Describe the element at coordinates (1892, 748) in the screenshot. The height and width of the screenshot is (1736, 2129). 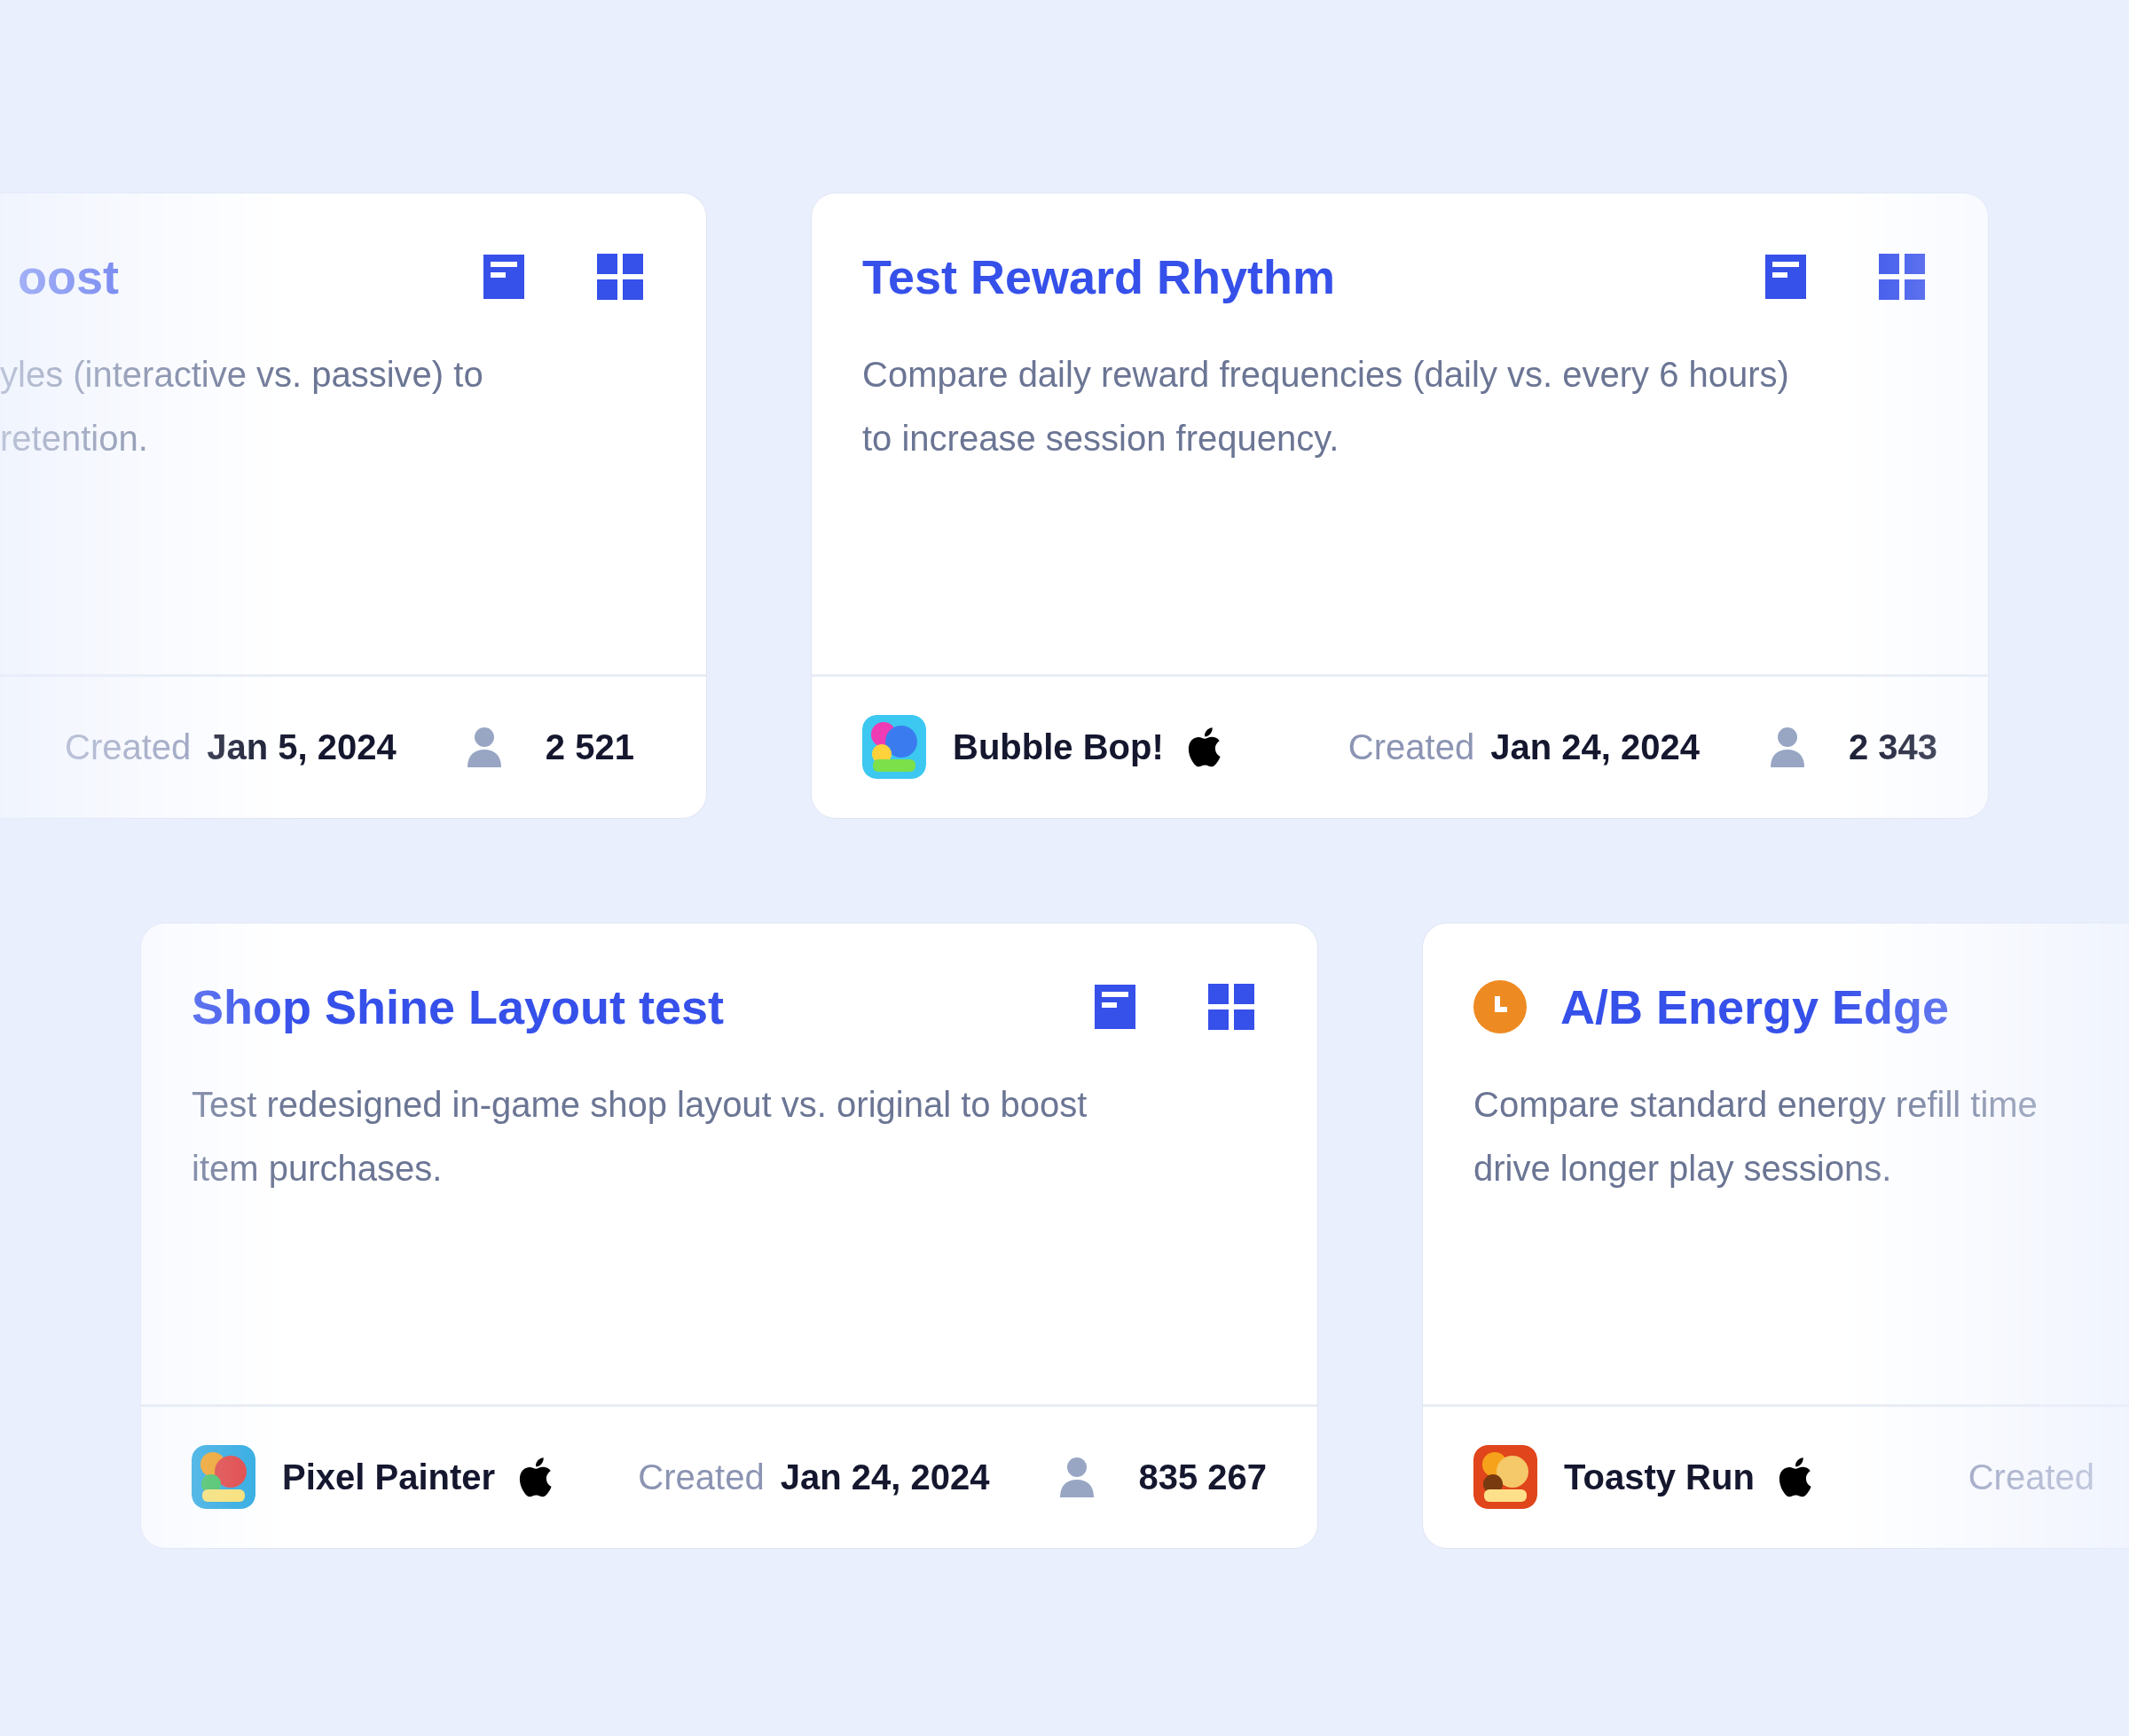
I see `user-count: 2 343` at that location.